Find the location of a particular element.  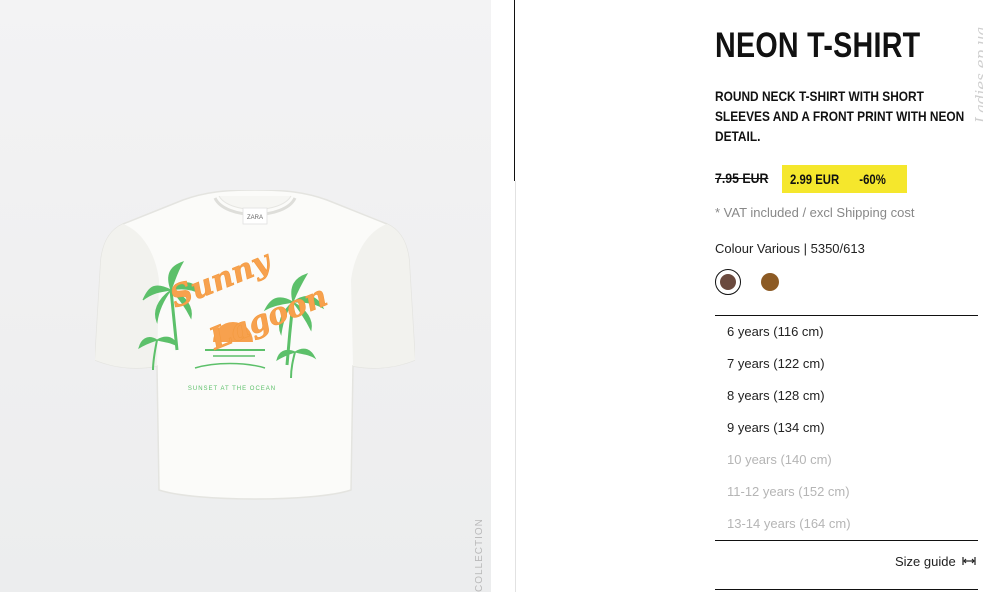

product-title: NEON T-SHIRT is located at coordinates (818, 45).